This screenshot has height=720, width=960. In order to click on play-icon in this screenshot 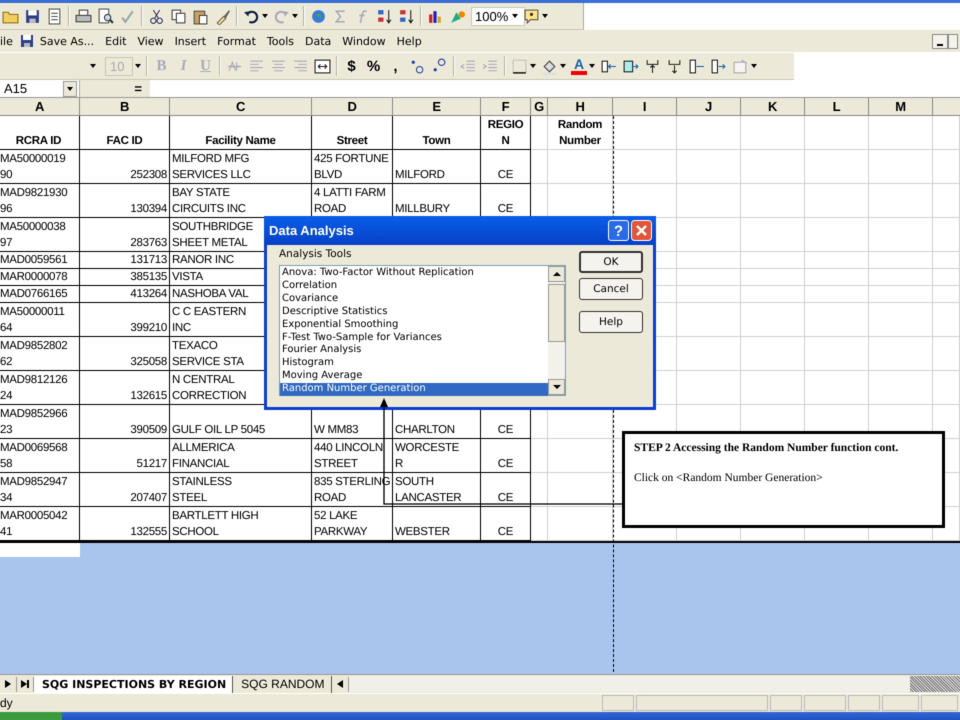, I will do `click(8, 684)`.